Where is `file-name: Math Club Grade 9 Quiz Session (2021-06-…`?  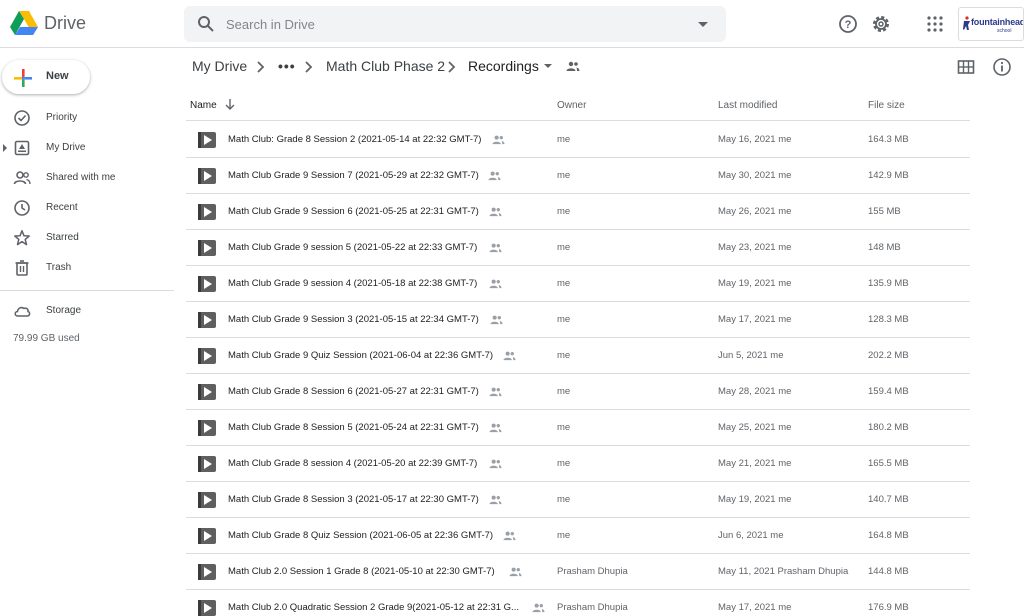
file-name: Math Club Grade 9 Quiz Session (2021-06-… is located at coordinates (360, 355).